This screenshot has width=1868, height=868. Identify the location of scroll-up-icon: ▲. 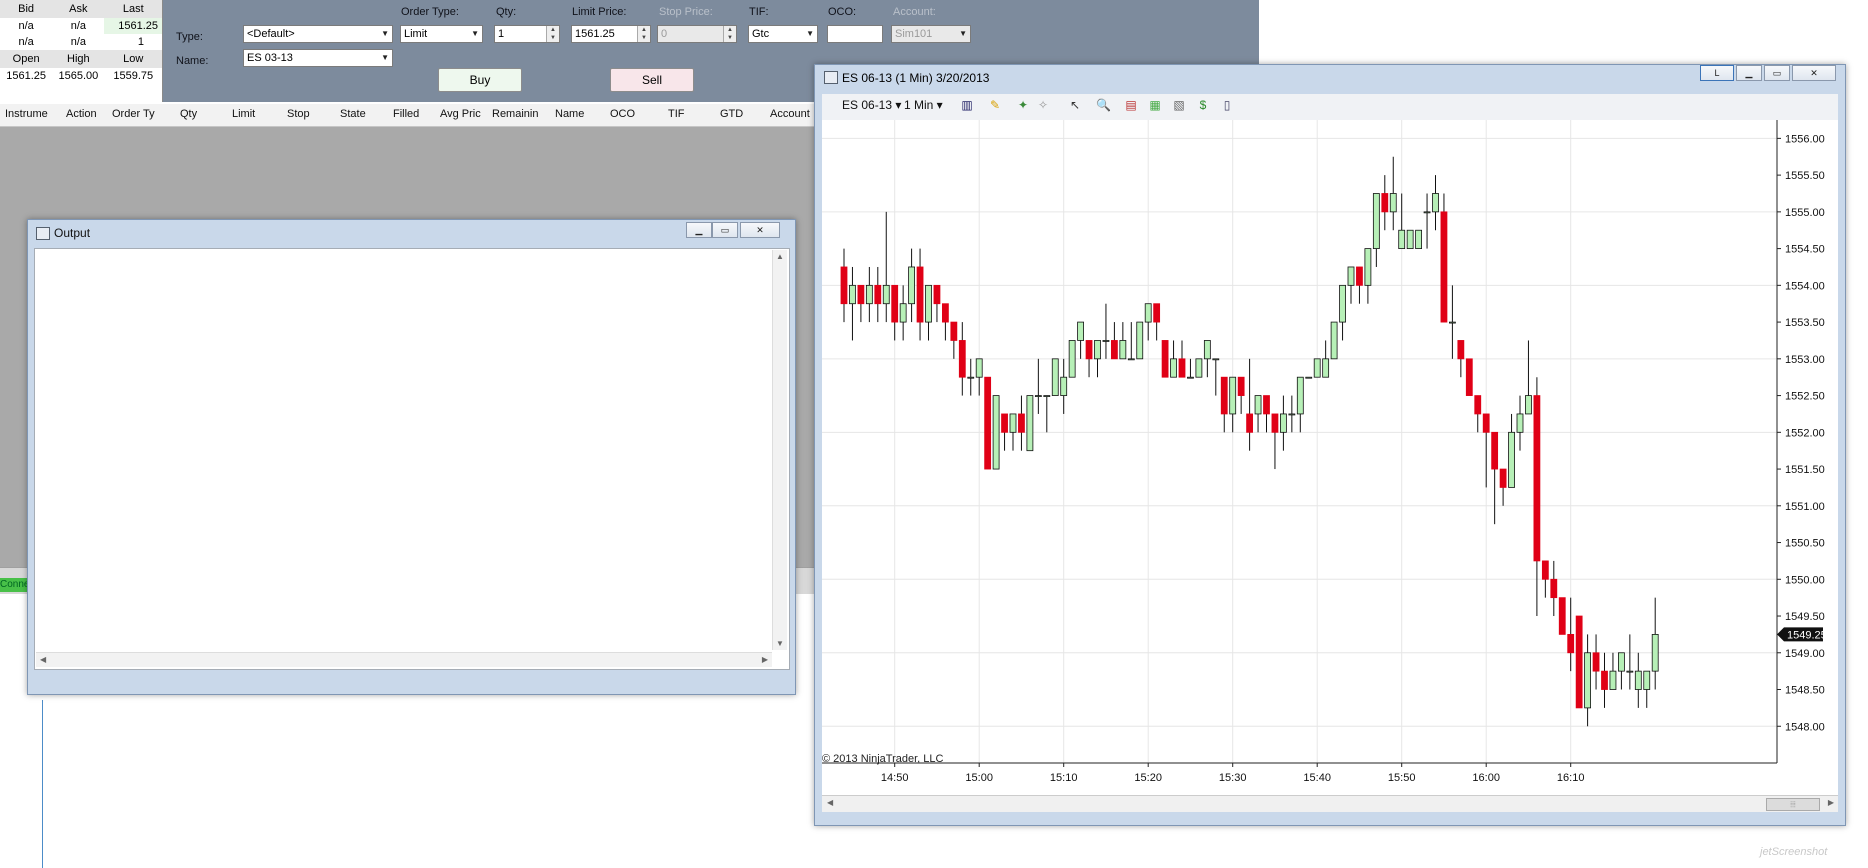
(780, 256).